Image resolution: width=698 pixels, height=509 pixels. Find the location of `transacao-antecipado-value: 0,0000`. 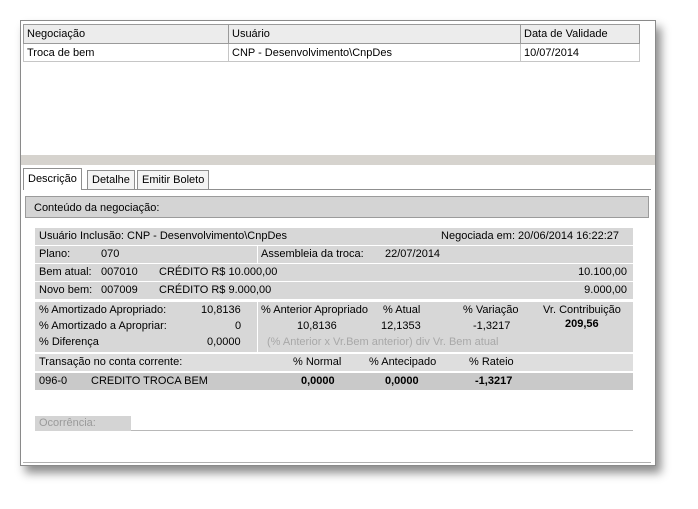

transacao-antecipado-value: 0,0000 is located at coordinates (402, 381).